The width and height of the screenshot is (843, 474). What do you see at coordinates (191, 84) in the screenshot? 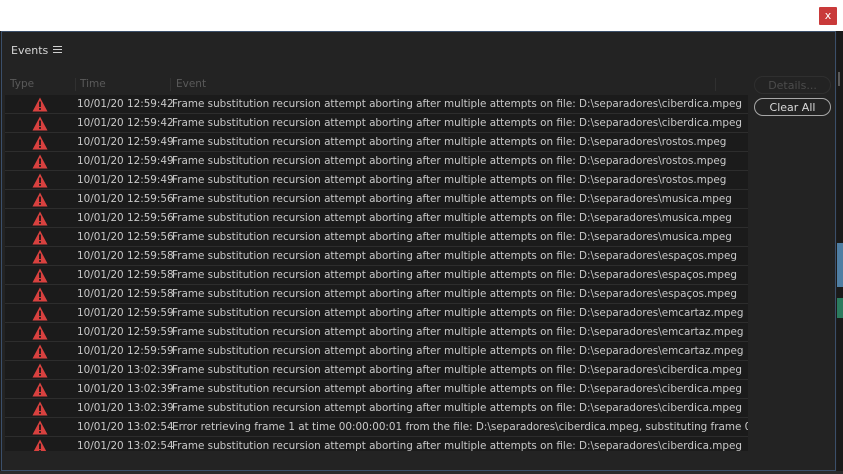
I see `column-header-event: Event` at bounding box center [191, 84].